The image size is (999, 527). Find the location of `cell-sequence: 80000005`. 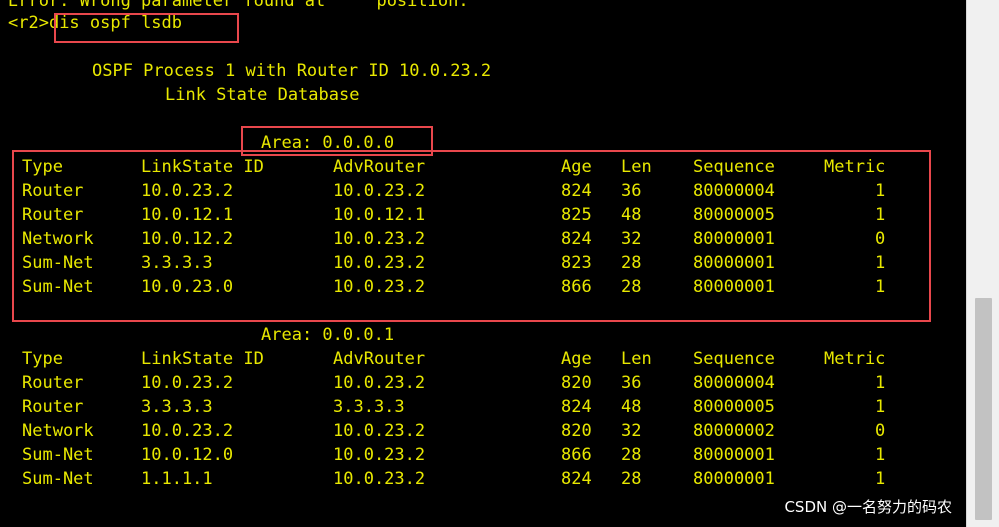

cell-sequence: 80000005 is located at coordinates (734, 407).